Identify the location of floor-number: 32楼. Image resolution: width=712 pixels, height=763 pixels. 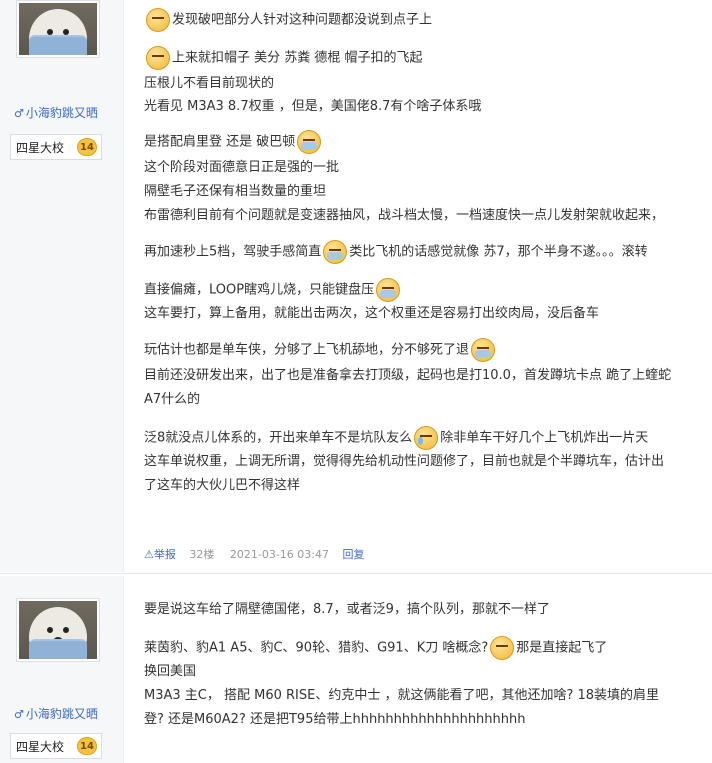
(202, 554).